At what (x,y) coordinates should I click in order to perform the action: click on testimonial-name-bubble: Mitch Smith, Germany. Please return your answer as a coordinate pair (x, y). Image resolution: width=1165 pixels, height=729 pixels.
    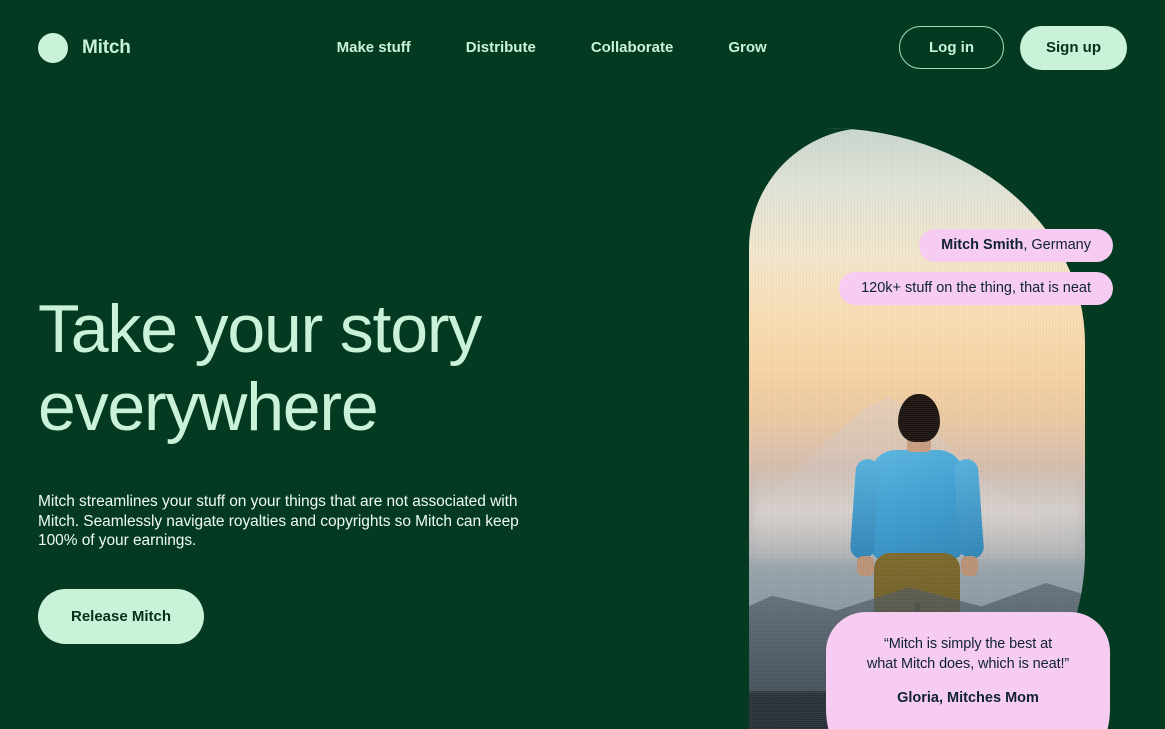
    Looking at the image, I should click on (1016, 245).